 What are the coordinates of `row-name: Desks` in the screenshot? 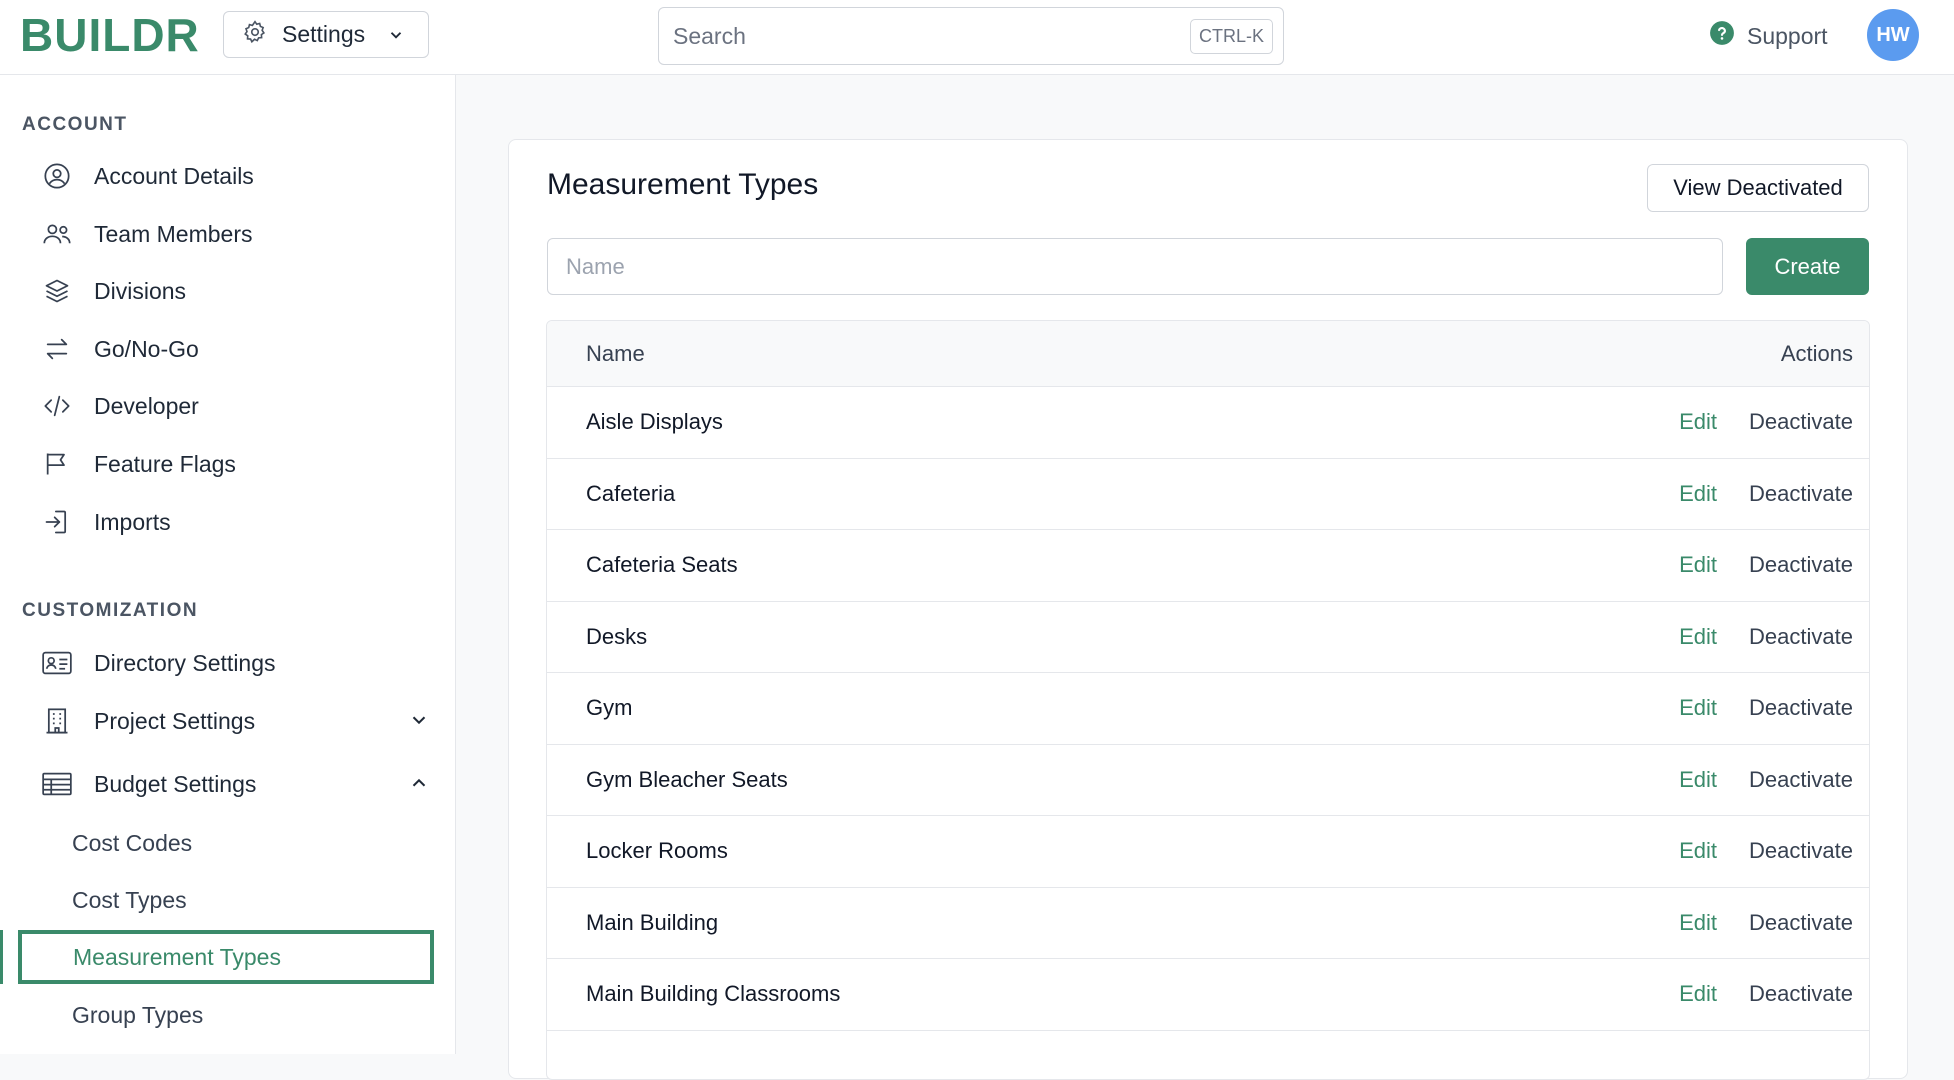 It's located at (617, 636).